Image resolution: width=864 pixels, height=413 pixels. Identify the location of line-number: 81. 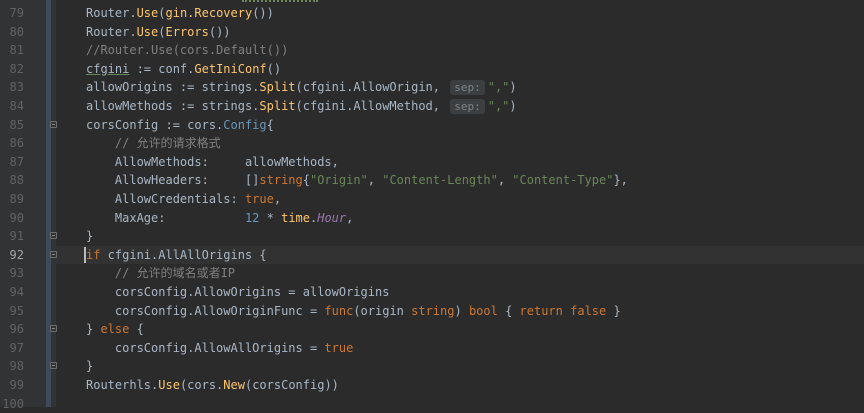
(16, 50).